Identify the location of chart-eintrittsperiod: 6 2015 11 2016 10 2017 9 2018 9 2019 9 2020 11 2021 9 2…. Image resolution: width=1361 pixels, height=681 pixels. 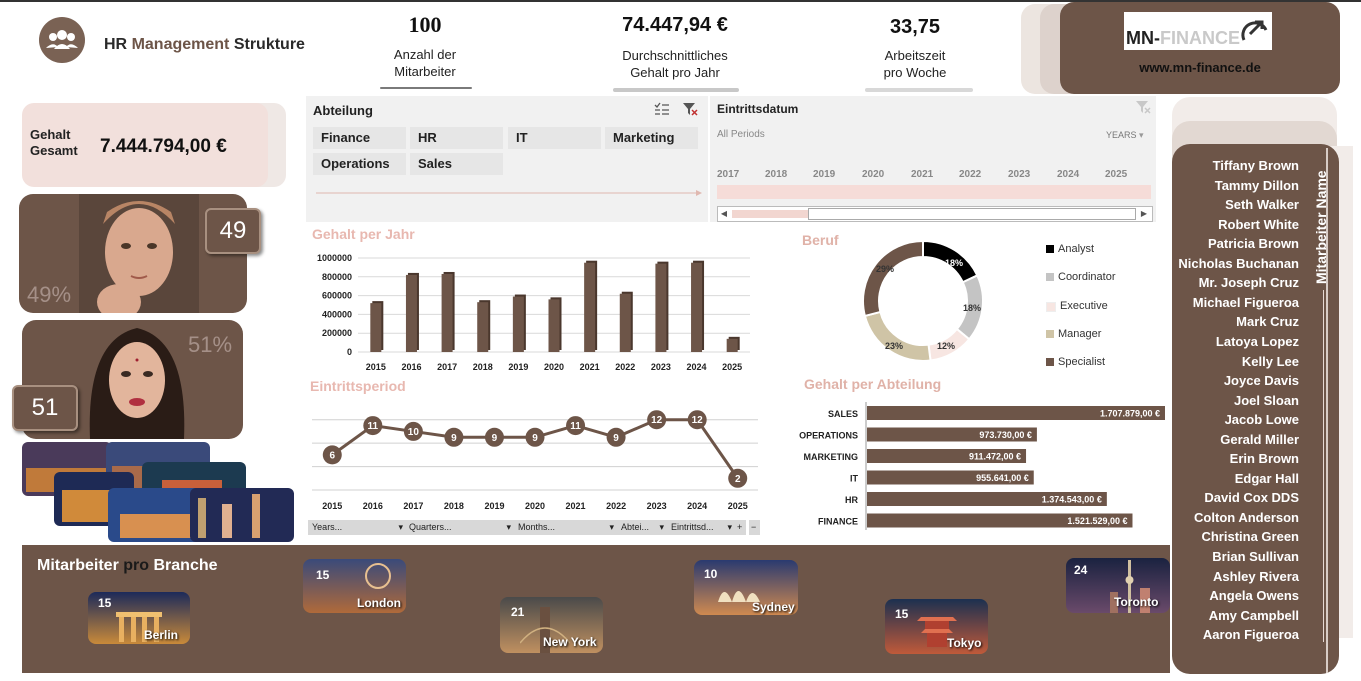
(535, 460).